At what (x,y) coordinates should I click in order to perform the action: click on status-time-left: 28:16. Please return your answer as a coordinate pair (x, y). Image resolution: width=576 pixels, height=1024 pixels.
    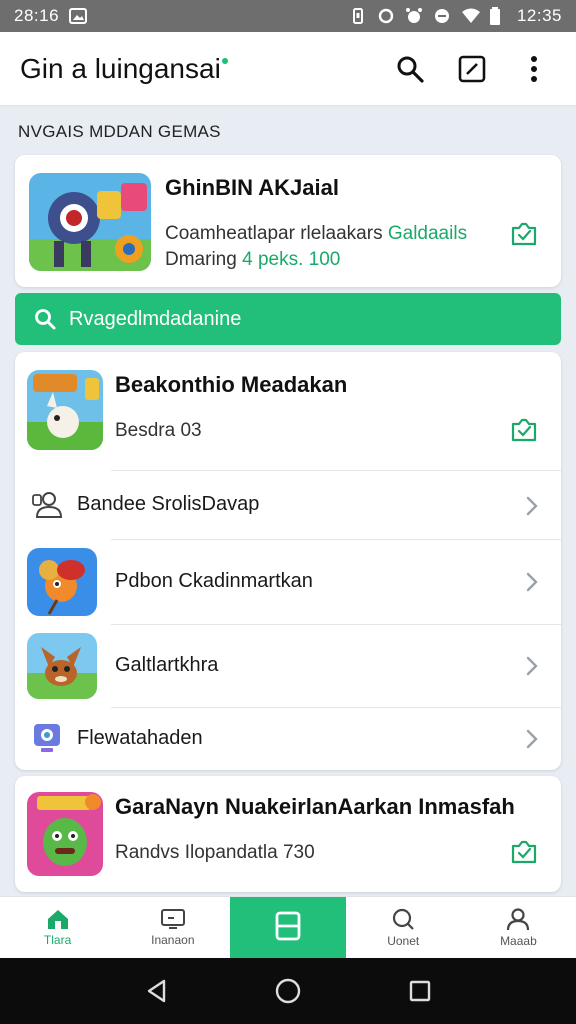
    Looking at the image, I should click on (37, 15).